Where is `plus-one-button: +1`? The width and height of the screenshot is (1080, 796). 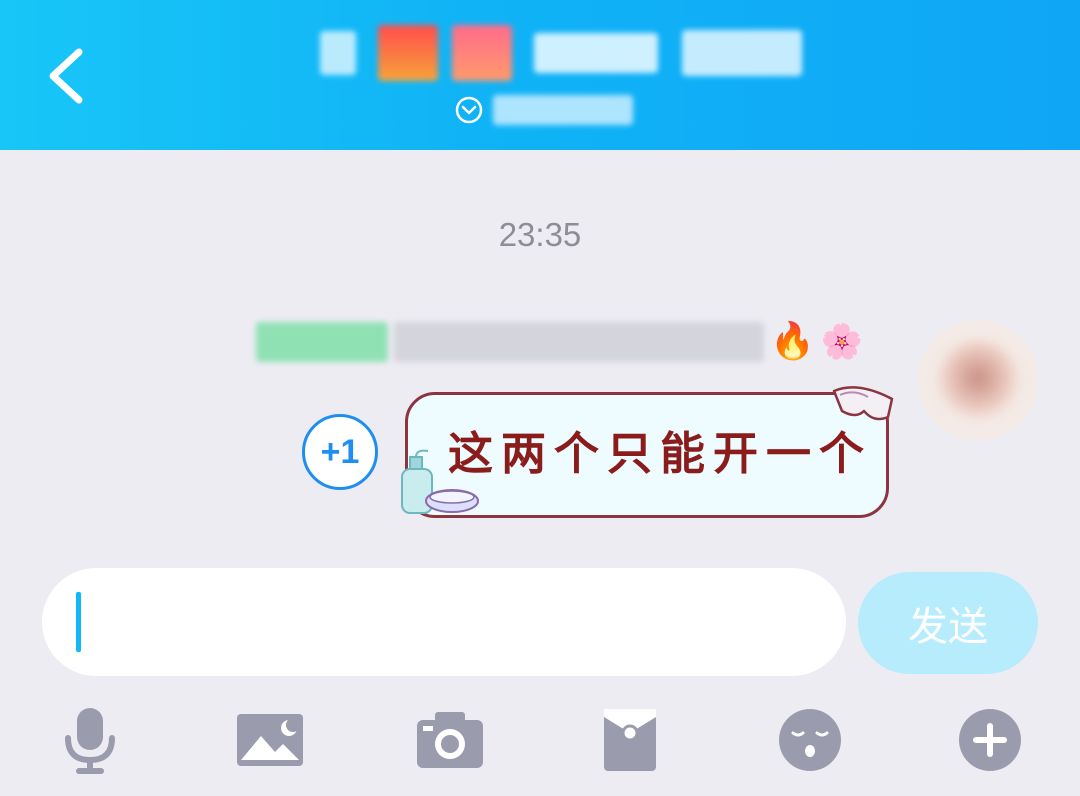
plus-one-button: +1 is located at coordinates (340, 452).